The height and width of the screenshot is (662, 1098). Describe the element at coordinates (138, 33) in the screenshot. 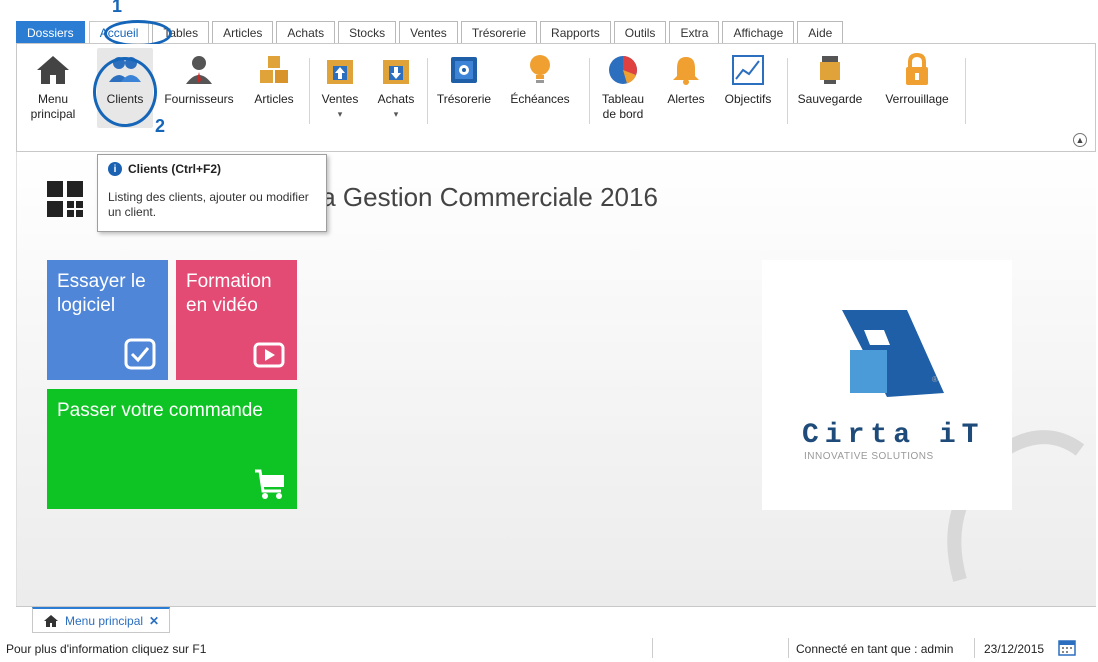

I see `annotation-ellipse-accueil` at that location.